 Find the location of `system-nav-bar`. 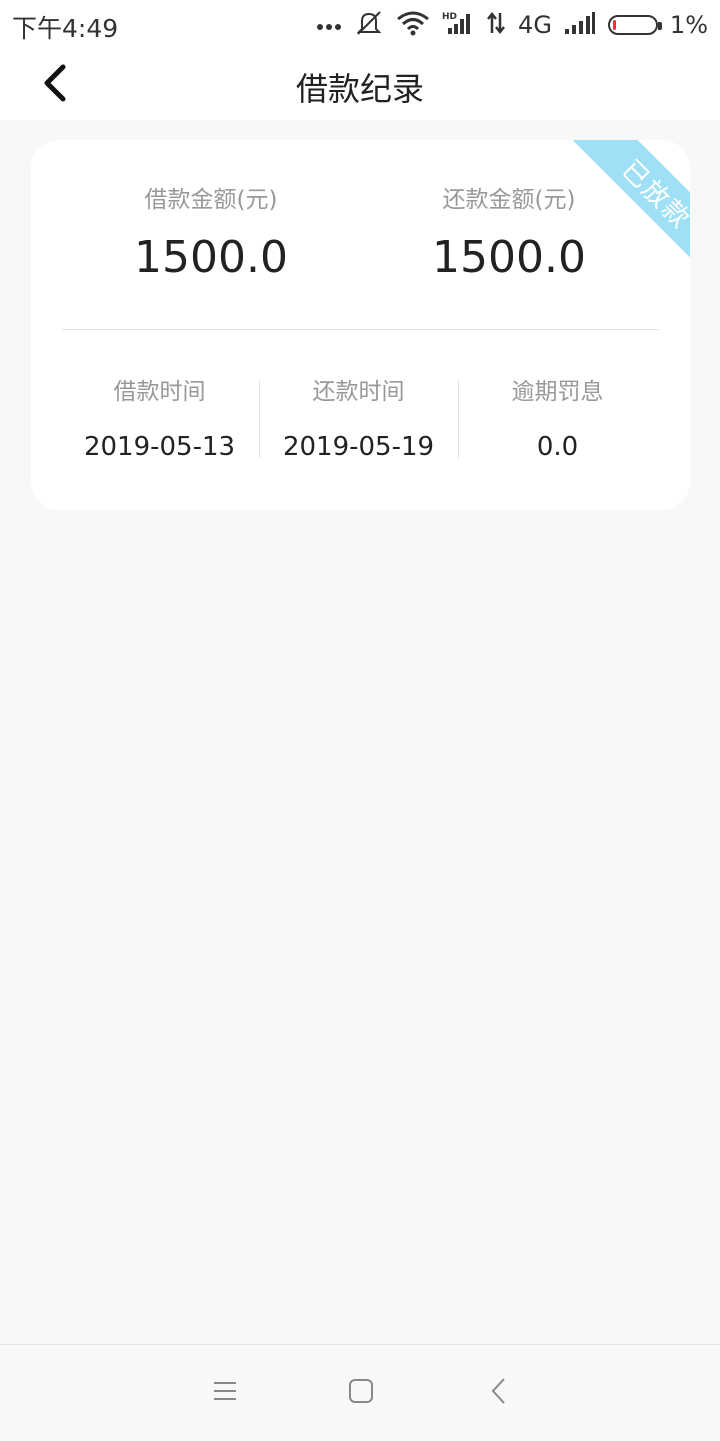

system-nav-bar is located at coordinates (360, 1392).